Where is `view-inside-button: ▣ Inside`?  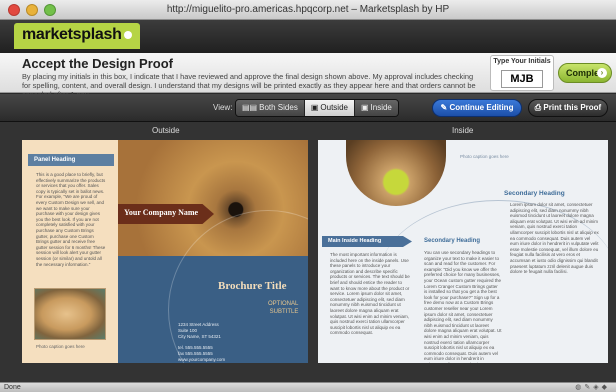 view-inside-button: ▣ Inside is located at coordinates (376, 108).